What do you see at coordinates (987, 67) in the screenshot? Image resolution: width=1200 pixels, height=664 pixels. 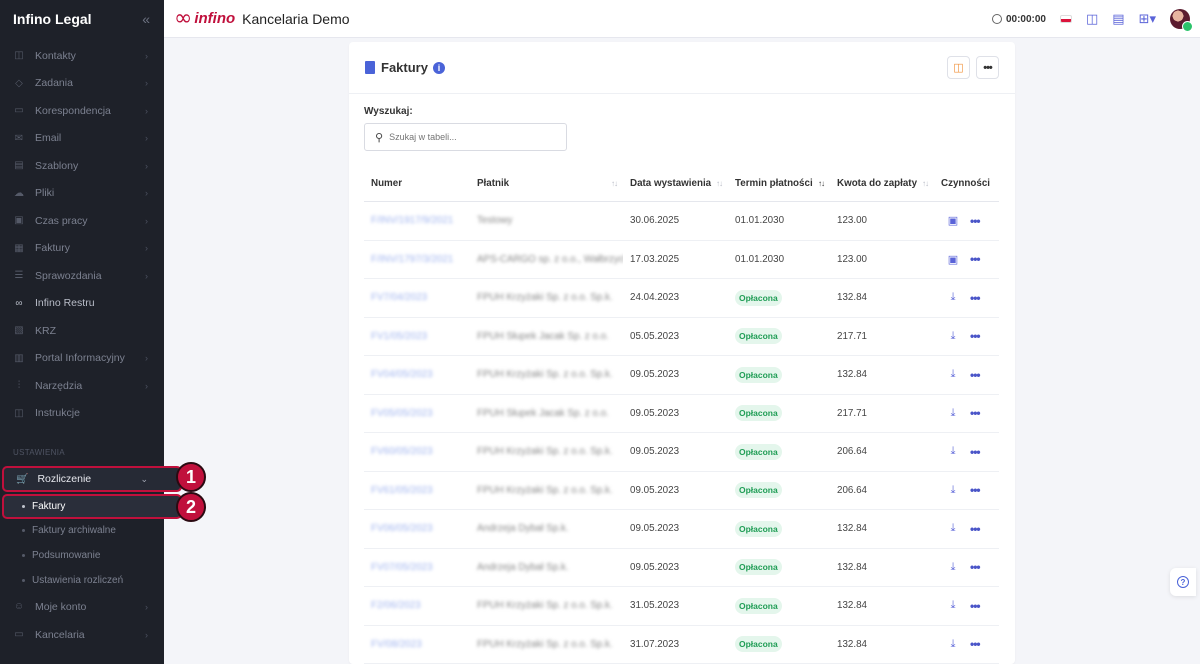 I see `more-options-button: •••` at bounding box center [987, 67].